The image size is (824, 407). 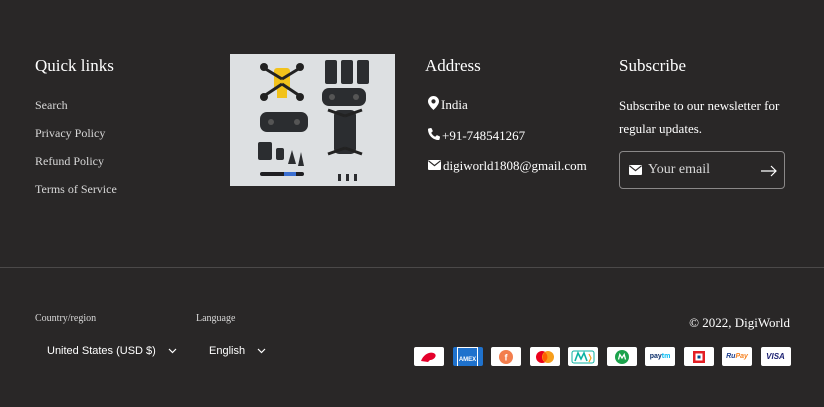 What do you see at coordinates (453, 65) in the screenshot?
I see `address-heading: Address` at bounding box center [453, 65].